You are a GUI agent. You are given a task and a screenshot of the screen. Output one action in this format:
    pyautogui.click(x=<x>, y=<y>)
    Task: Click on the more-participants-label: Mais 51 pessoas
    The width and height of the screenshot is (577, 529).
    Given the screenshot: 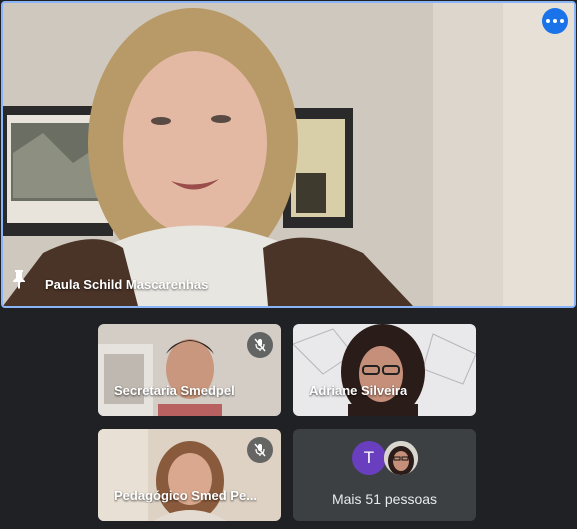 What is the action you would take?
    pyautogui.click(x=384, y=499)
    